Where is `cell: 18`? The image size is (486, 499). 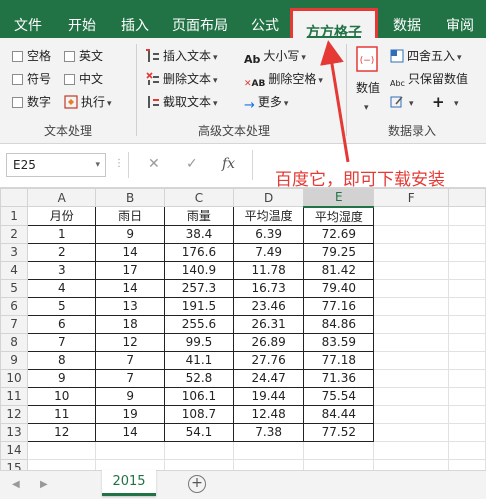
cell: 18 is located at coordinates (130, 324).